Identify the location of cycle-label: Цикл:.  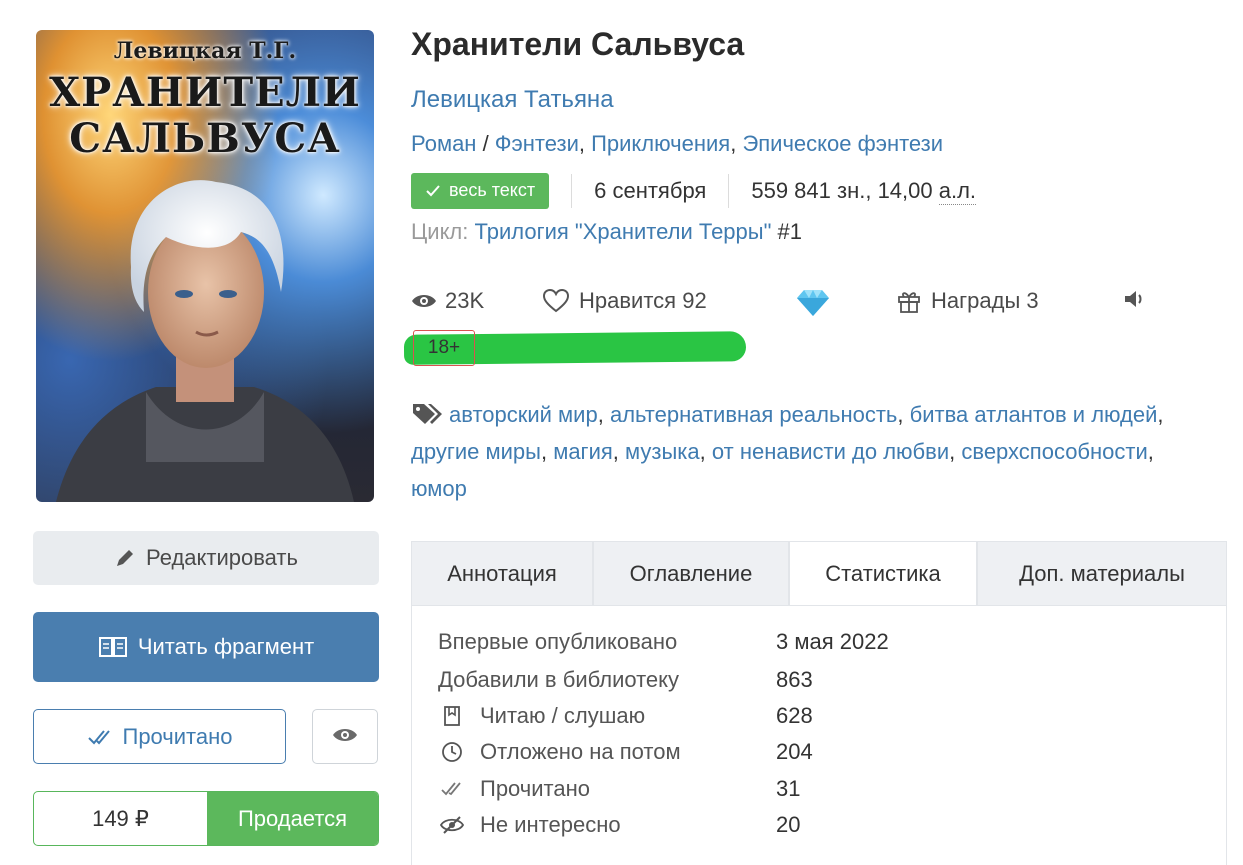
(440, 231).